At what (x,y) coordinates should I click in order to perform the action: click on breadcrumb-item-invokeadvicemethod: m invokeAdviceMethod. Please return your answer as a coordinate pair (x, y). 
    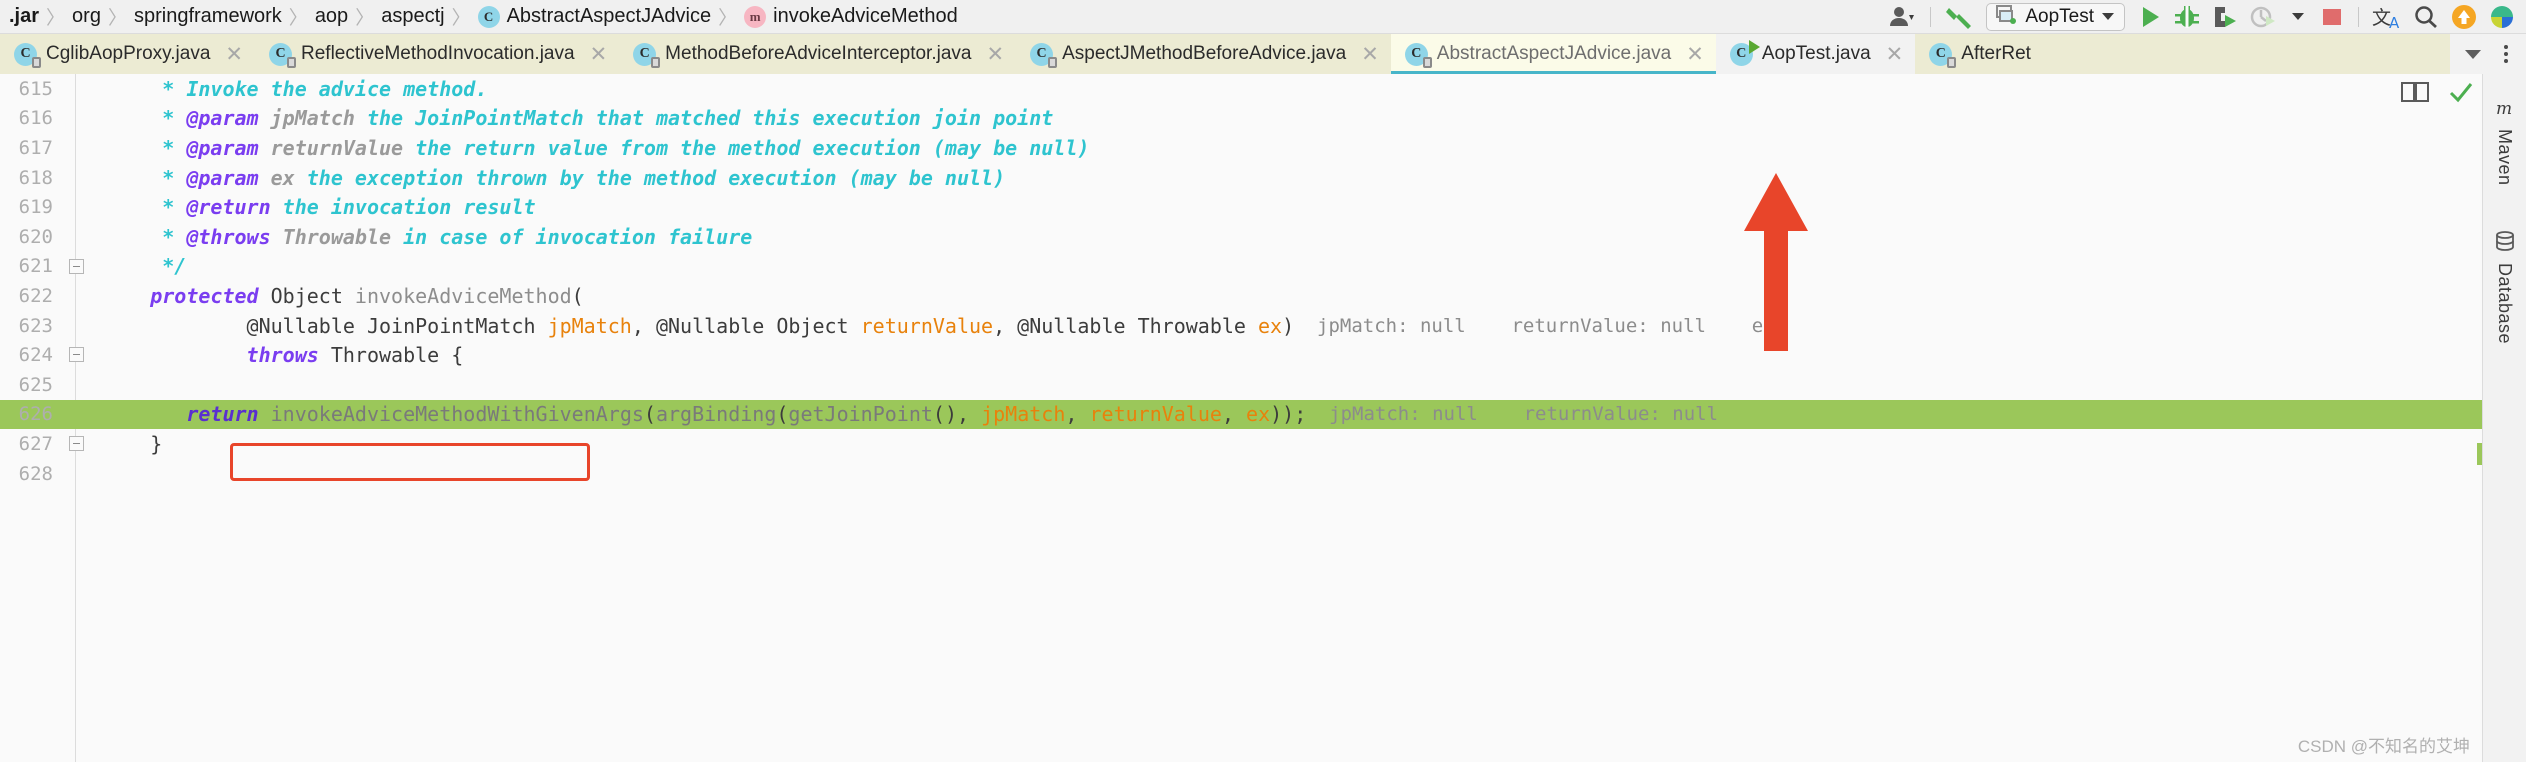
    Looking at the image, I should click on (851, 16).